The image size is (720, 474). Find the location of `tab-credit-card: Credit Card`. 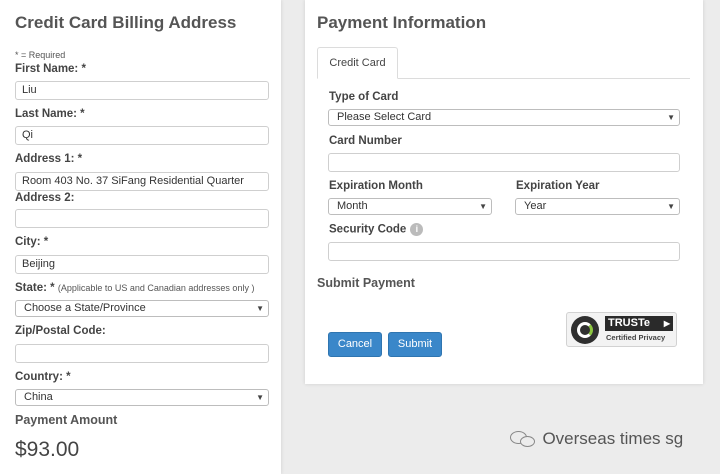

tab-credit-card: Credit Card is located at coordinates (357, 63).